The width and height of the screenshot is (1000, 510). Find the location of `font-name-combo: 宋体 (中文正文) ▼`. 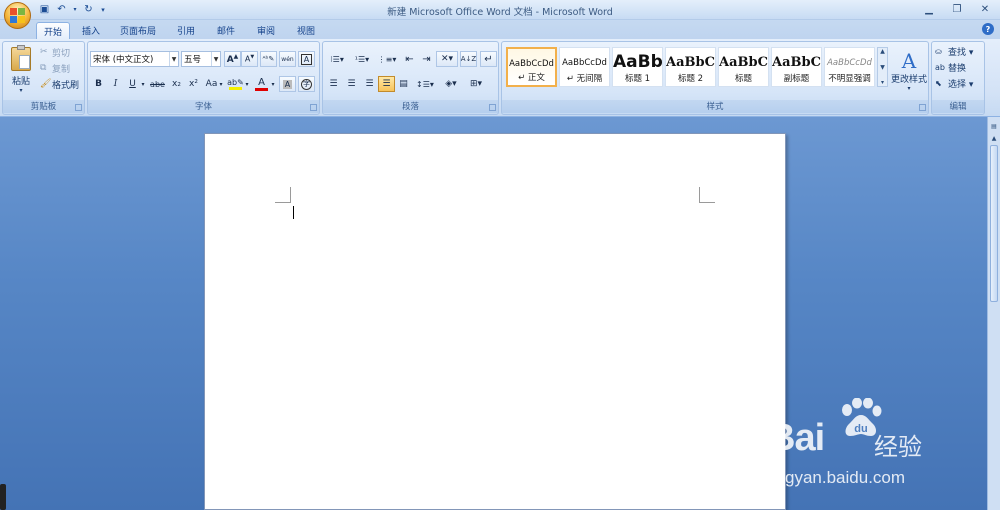

font-name-combo: 宋体 (中文正文) ▼ is located at coordinates (134, 59).